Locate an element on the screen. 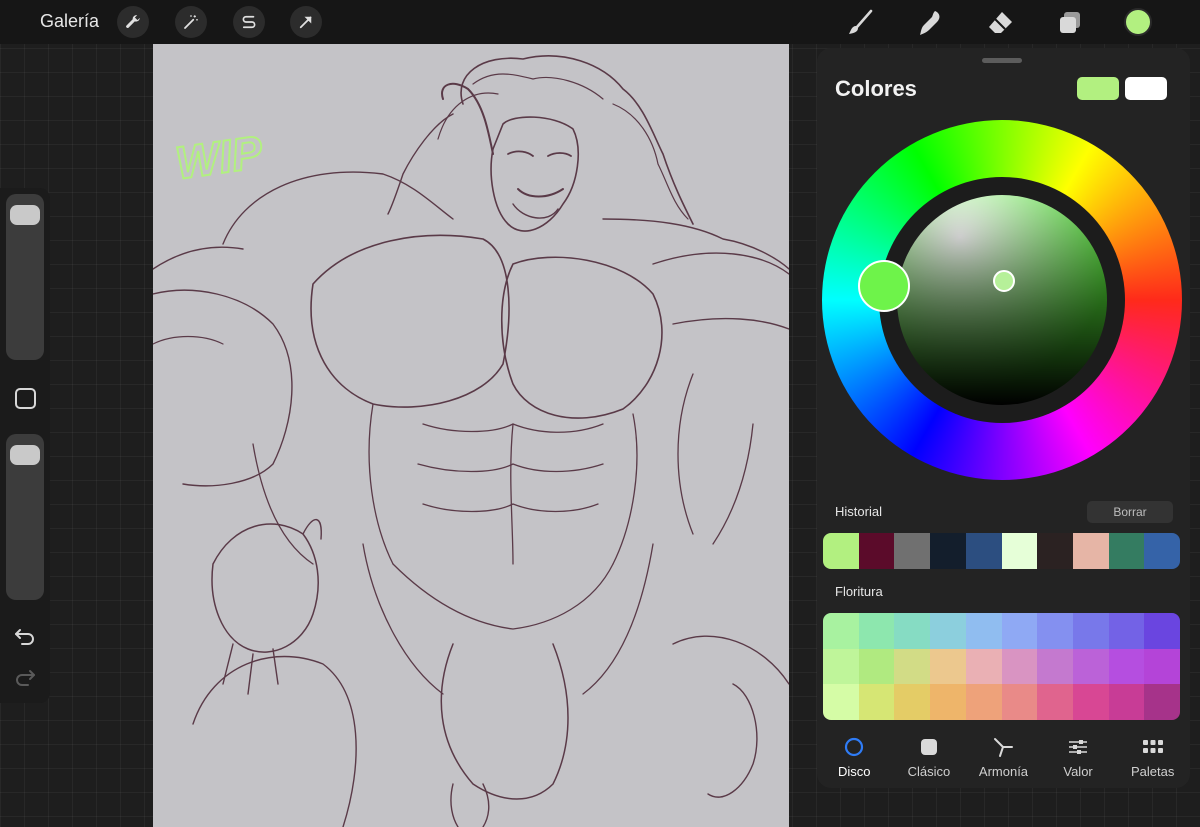 The width and height of the screenshot is (1200, 827). brush-button is located at coordinates (860, 23).